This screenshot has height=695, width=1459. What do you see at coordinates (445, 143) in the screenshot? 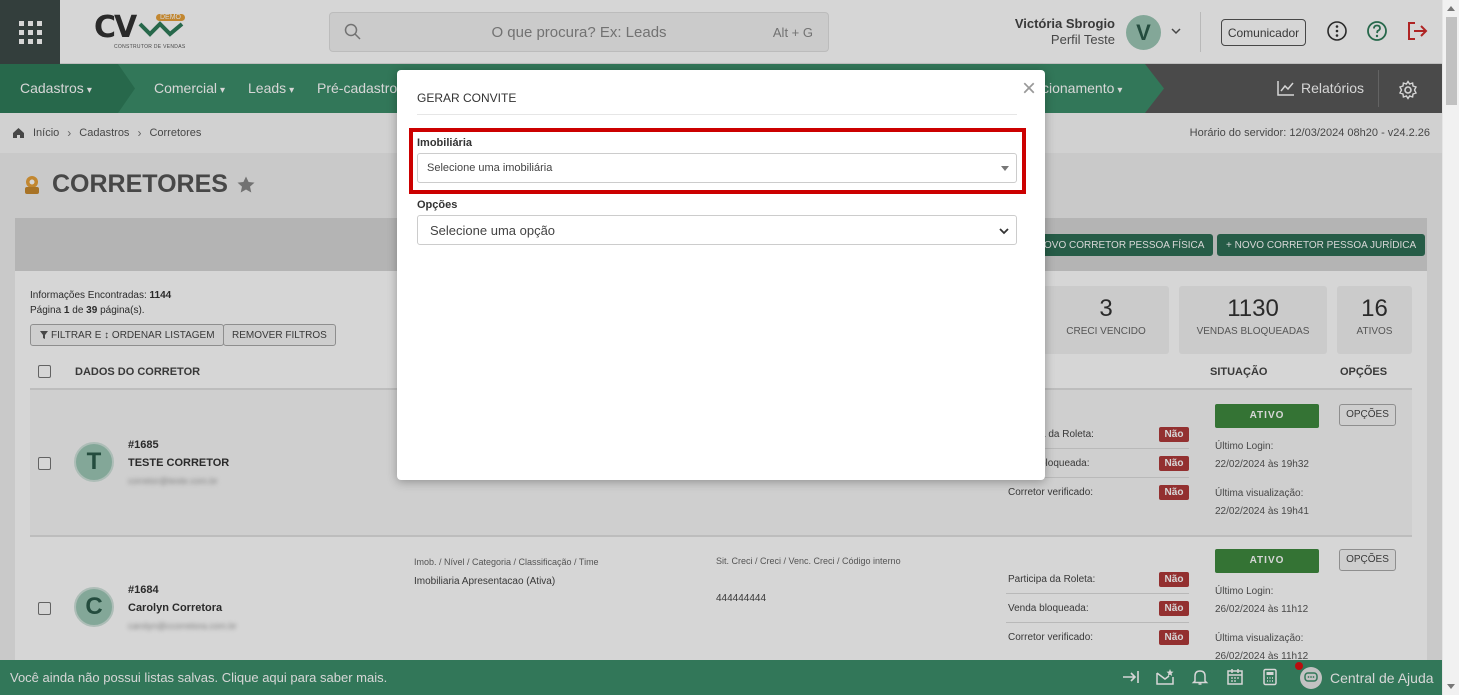
I see `imobiliaria-label: Imobiliária` at bounding box center [445, 143].